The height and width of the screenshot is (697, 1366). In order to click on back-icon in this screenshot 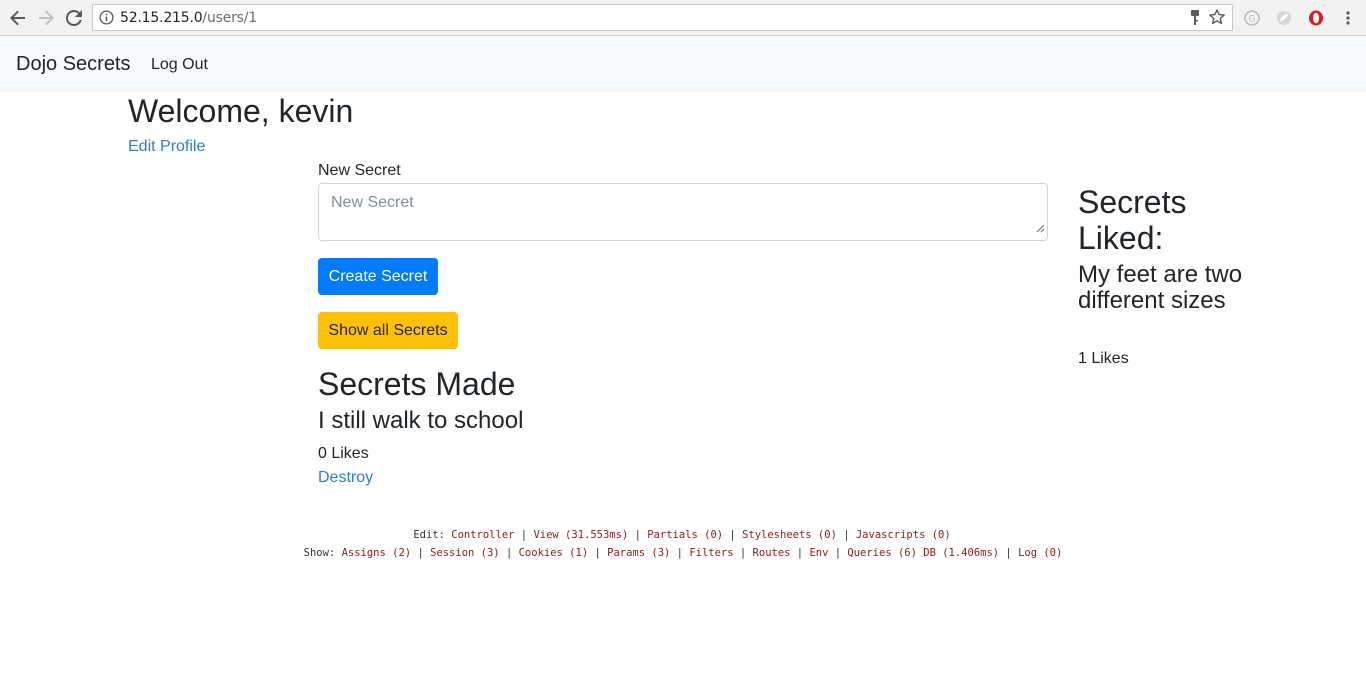, I will do `click(18, 18)`.